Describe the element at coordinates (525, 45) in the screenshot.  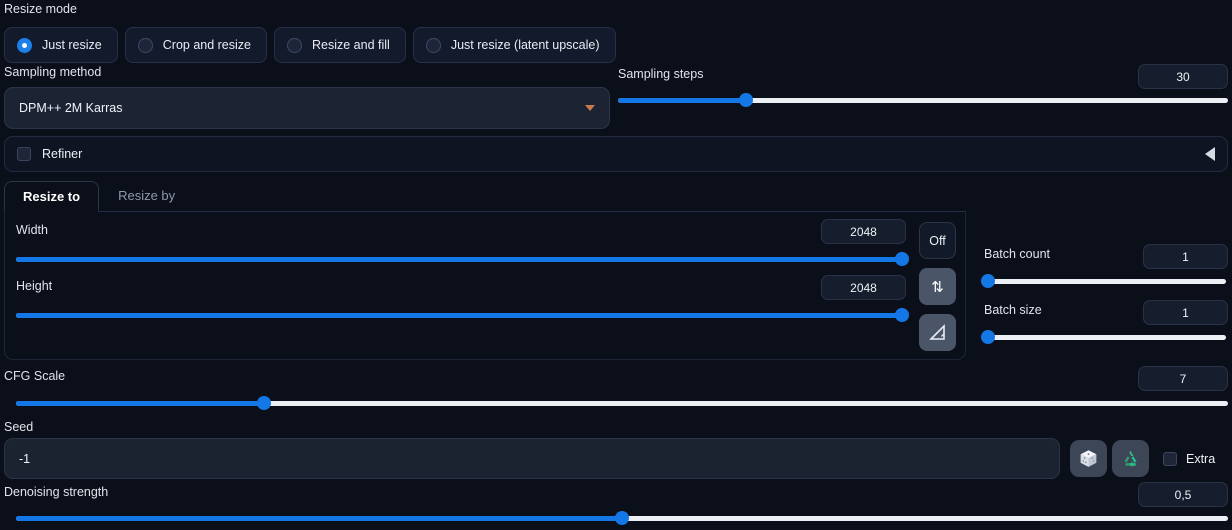
I see `radio-label: Just resize (latent upscale)` at that location.